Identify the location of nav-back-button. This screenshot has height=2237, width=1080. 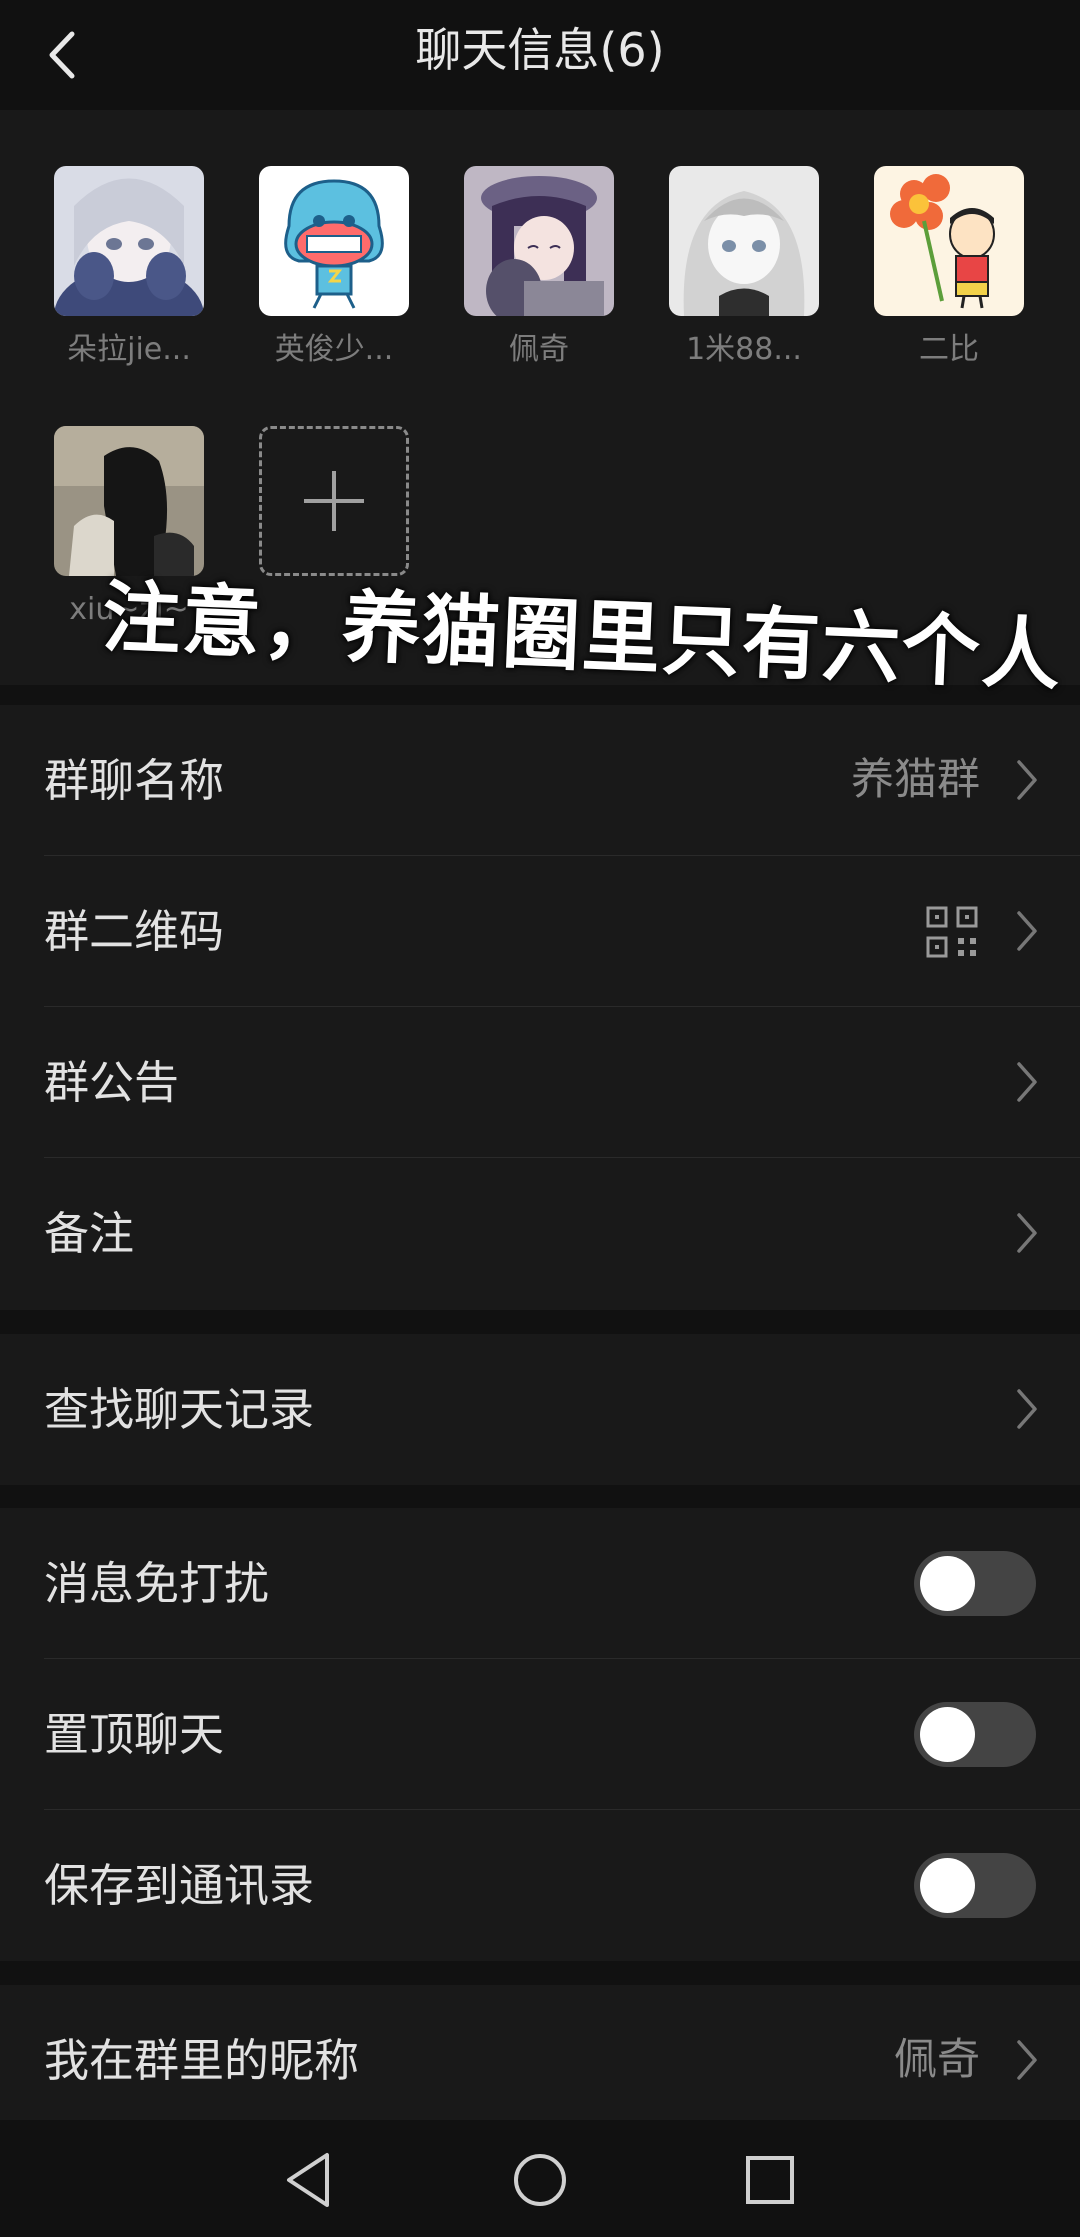
(310, 2180).